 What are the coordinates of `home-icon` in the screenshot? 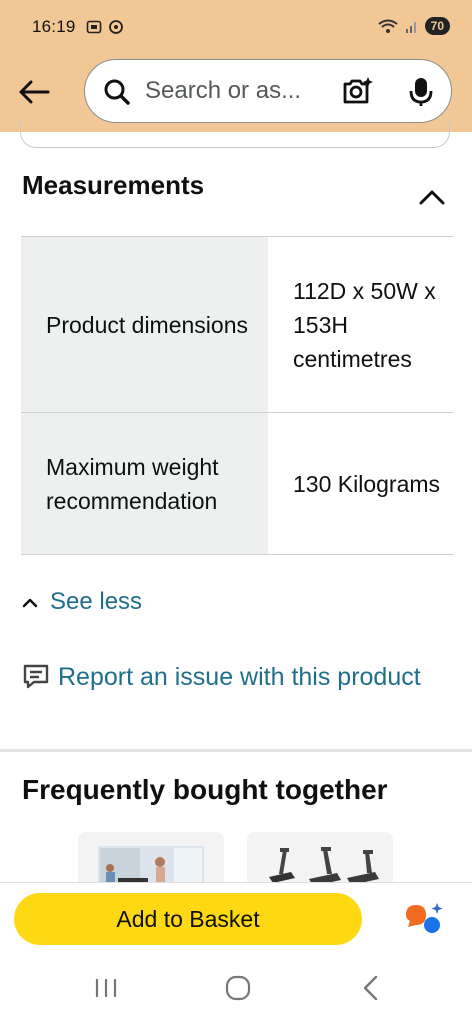 It's located at (238, 988).